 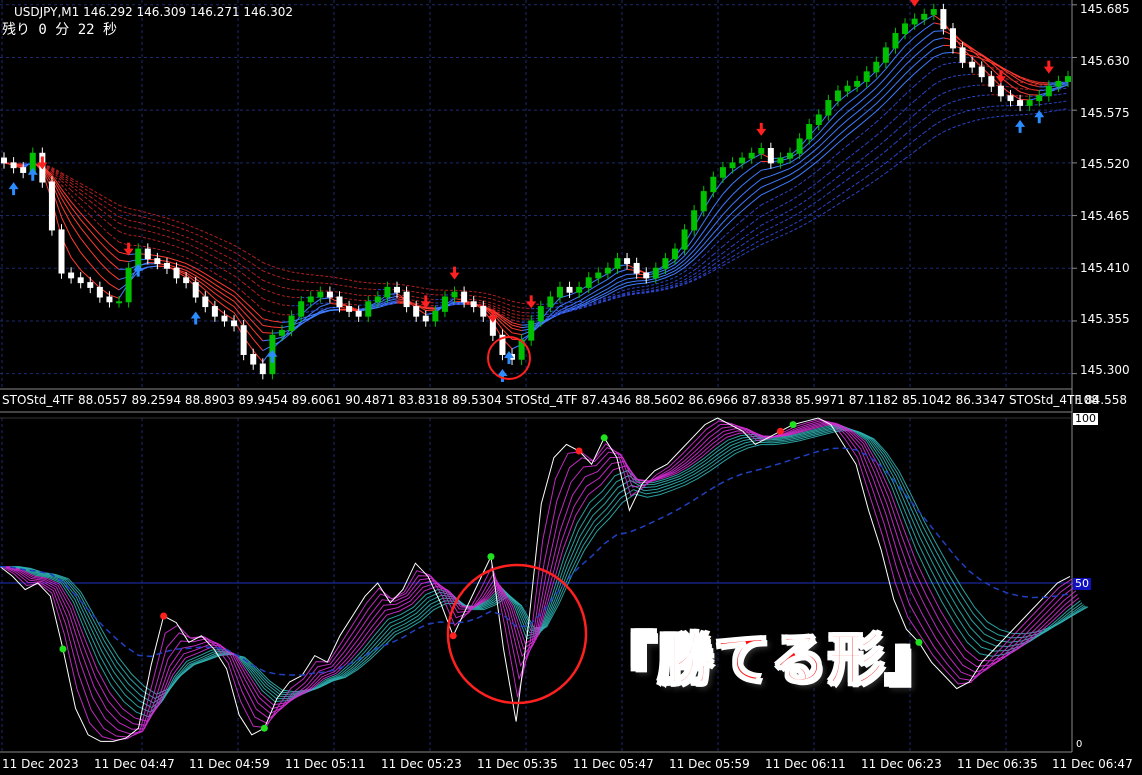 I want to click on time-tick: 11 Dec 05:59, so click(x=709, y=764).